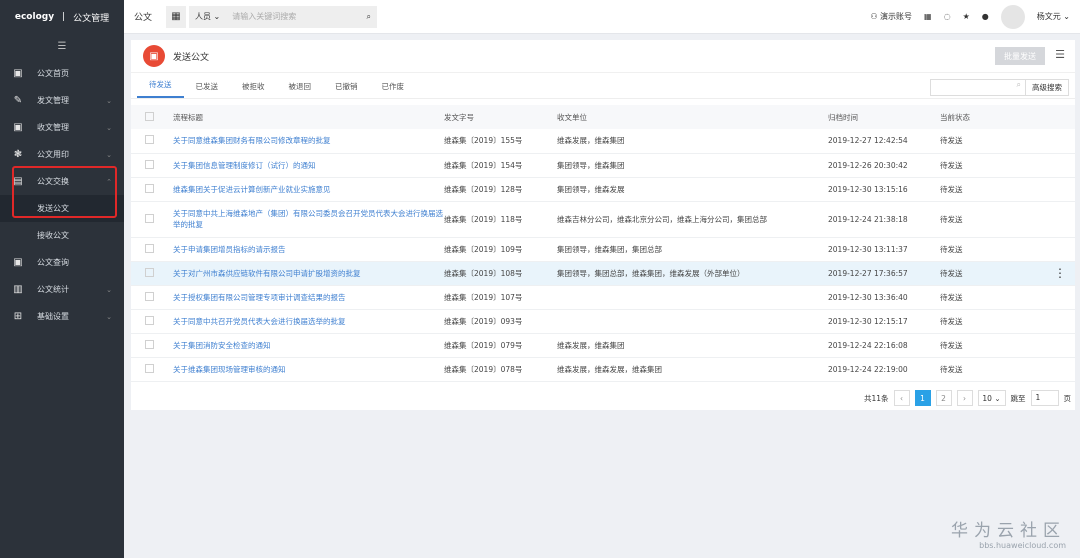 Image resolution: width=1080 pixels, height=558 pixels. Describe the element at coordinates (884, 141) in the screenshot. I see `row-time: 2019-12-27 12:42:54` at that location.